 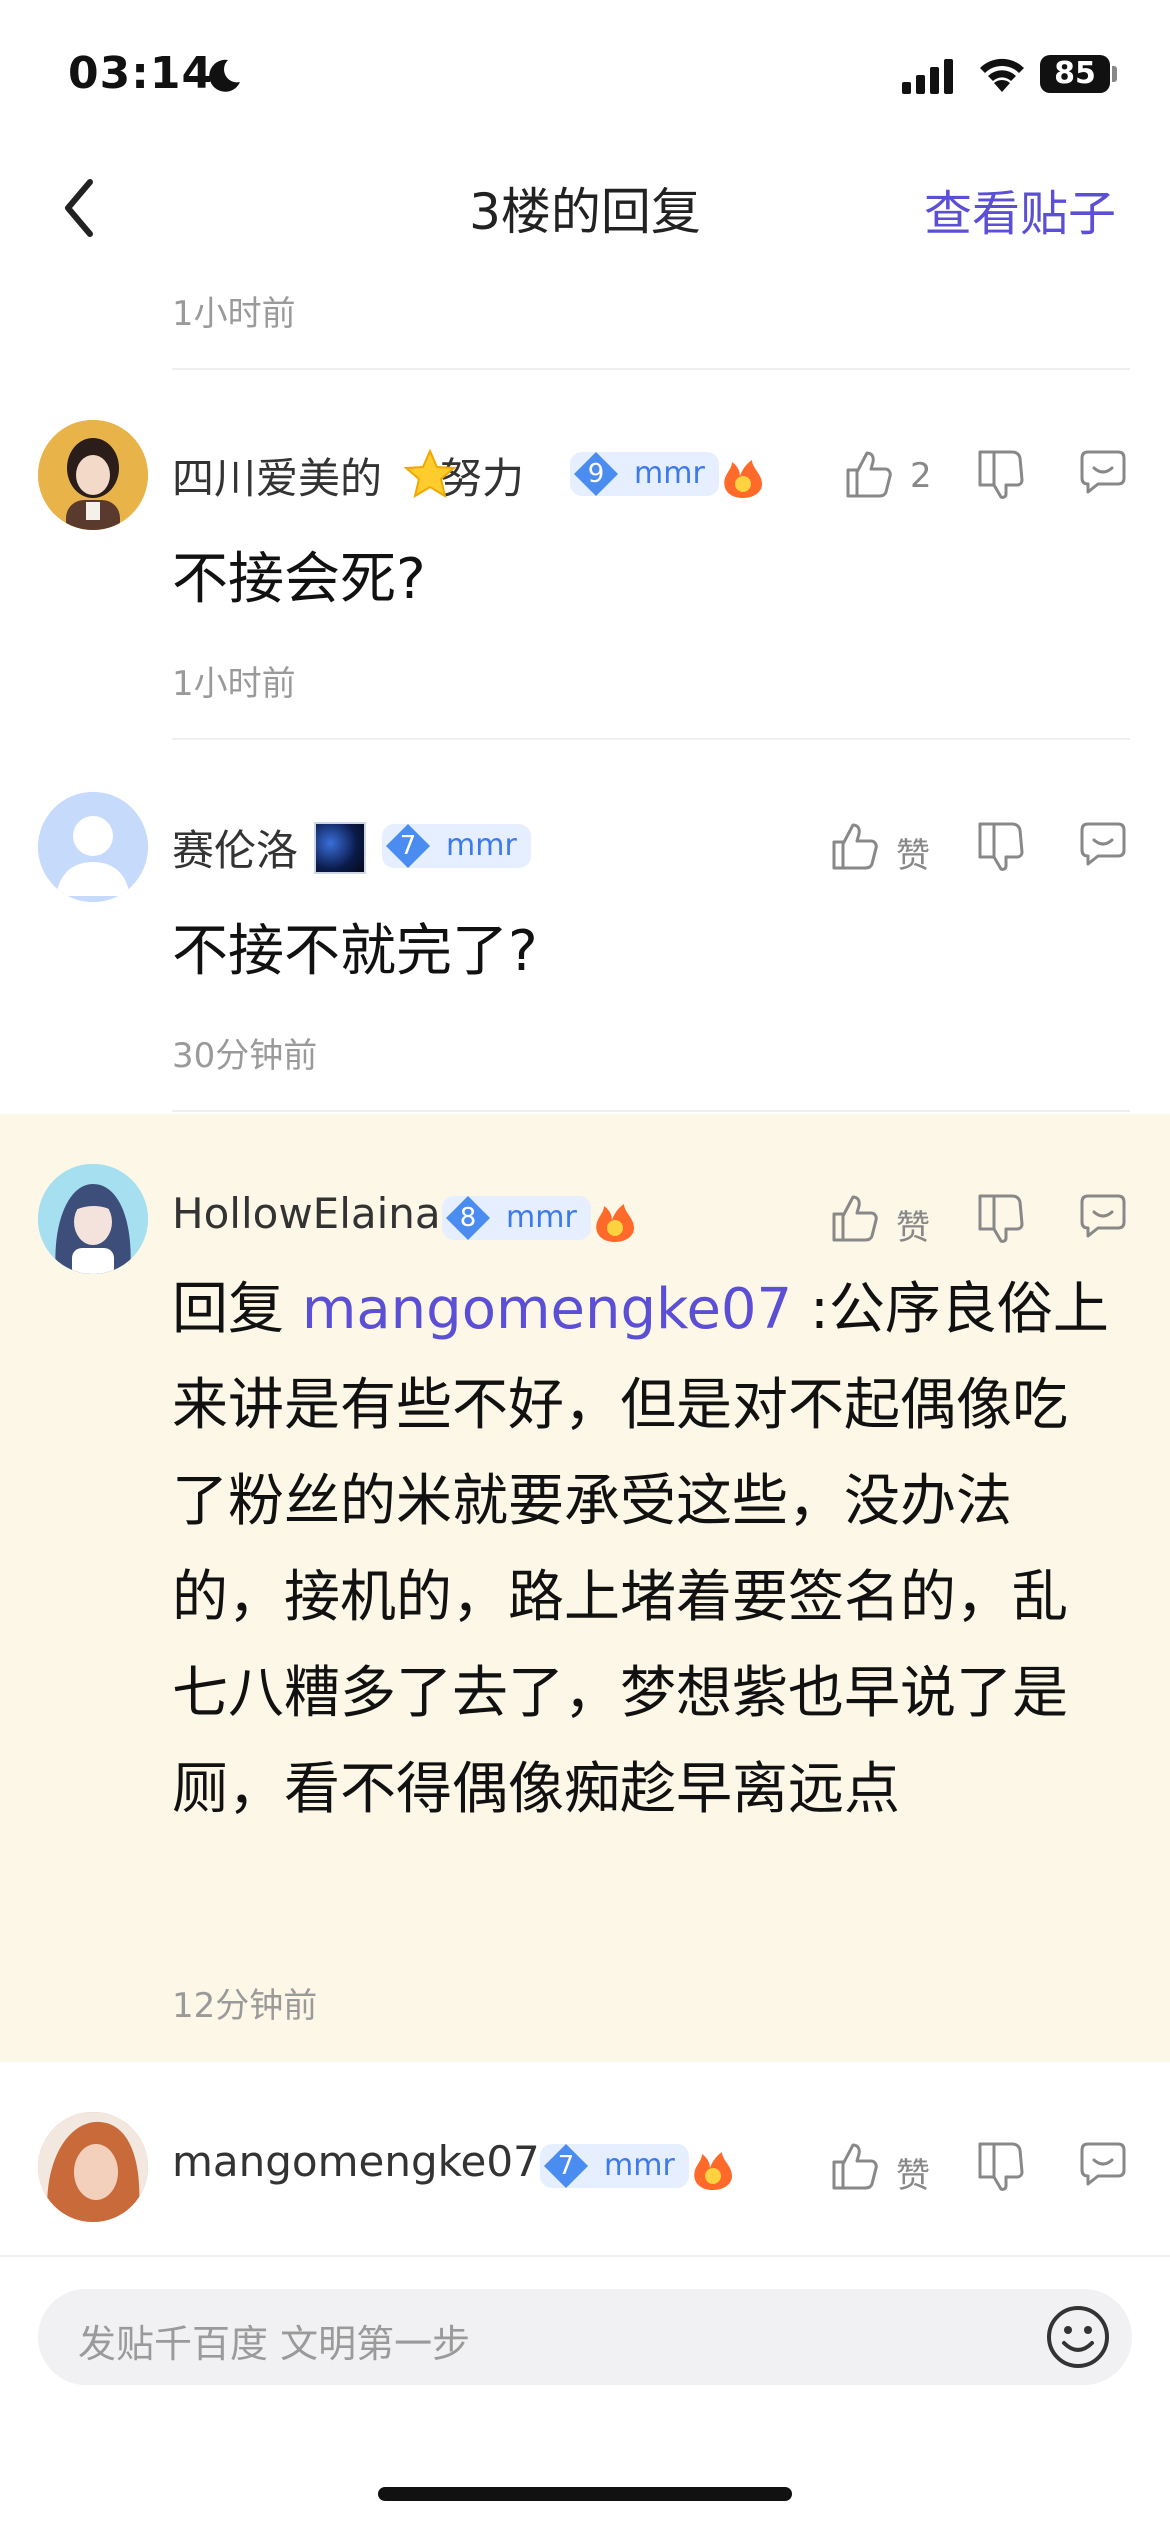 What do you see at coordinates (235, 847) in the screenshot?
I see `username: 赛伦洛` at bounding box center [235, 847].